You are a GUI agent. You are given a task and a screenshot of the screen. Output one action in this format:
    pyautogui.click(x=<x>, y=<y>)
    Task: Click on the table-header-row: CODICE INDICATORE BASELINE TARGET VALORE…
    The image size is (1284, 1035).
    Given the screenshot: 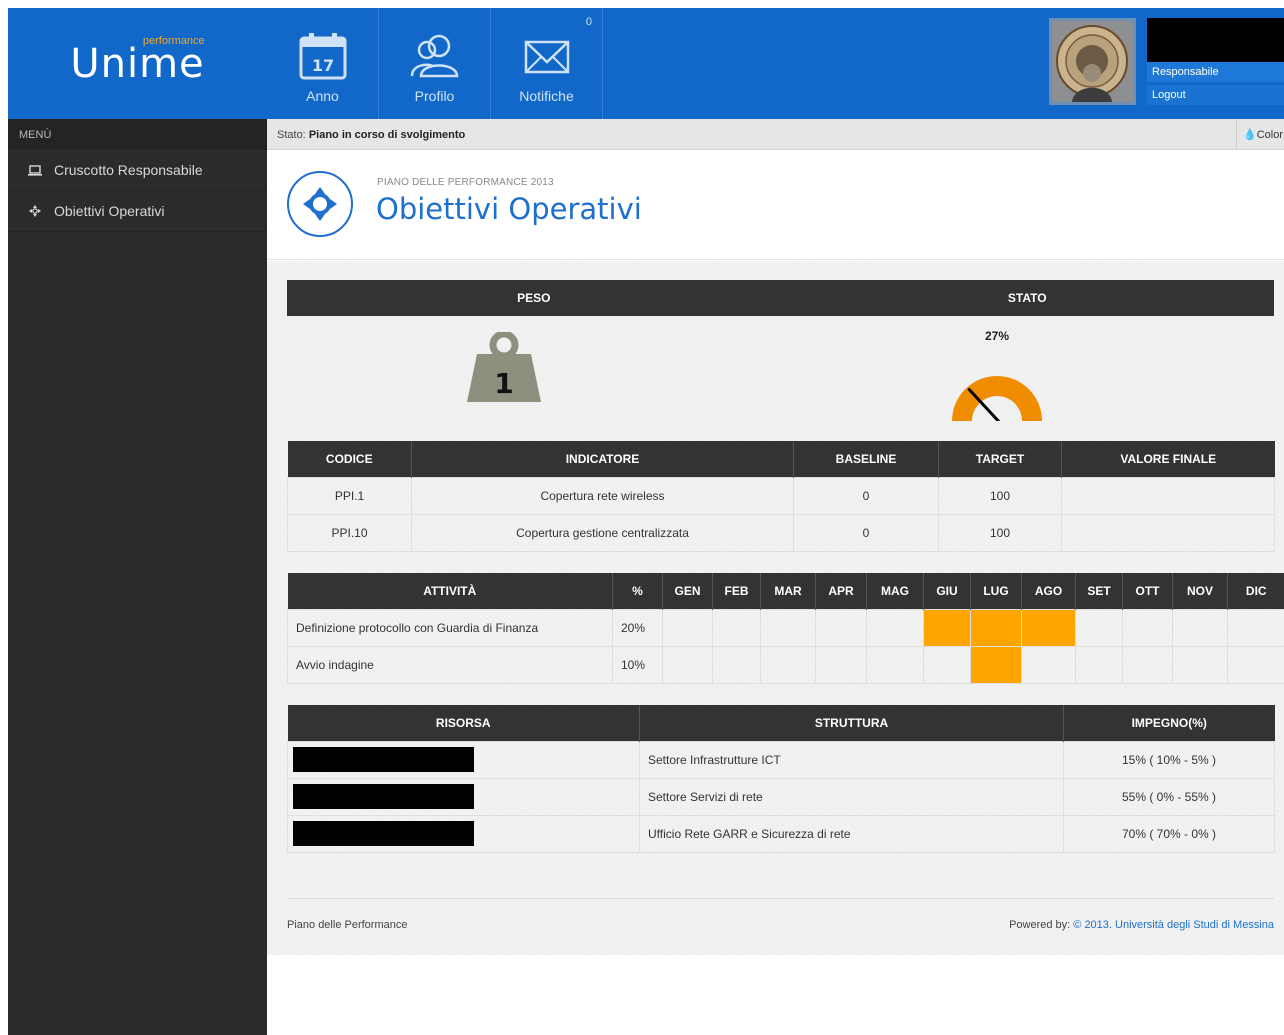 What is the action you would take?
    pyautogui.click(x=781, y=459)
    